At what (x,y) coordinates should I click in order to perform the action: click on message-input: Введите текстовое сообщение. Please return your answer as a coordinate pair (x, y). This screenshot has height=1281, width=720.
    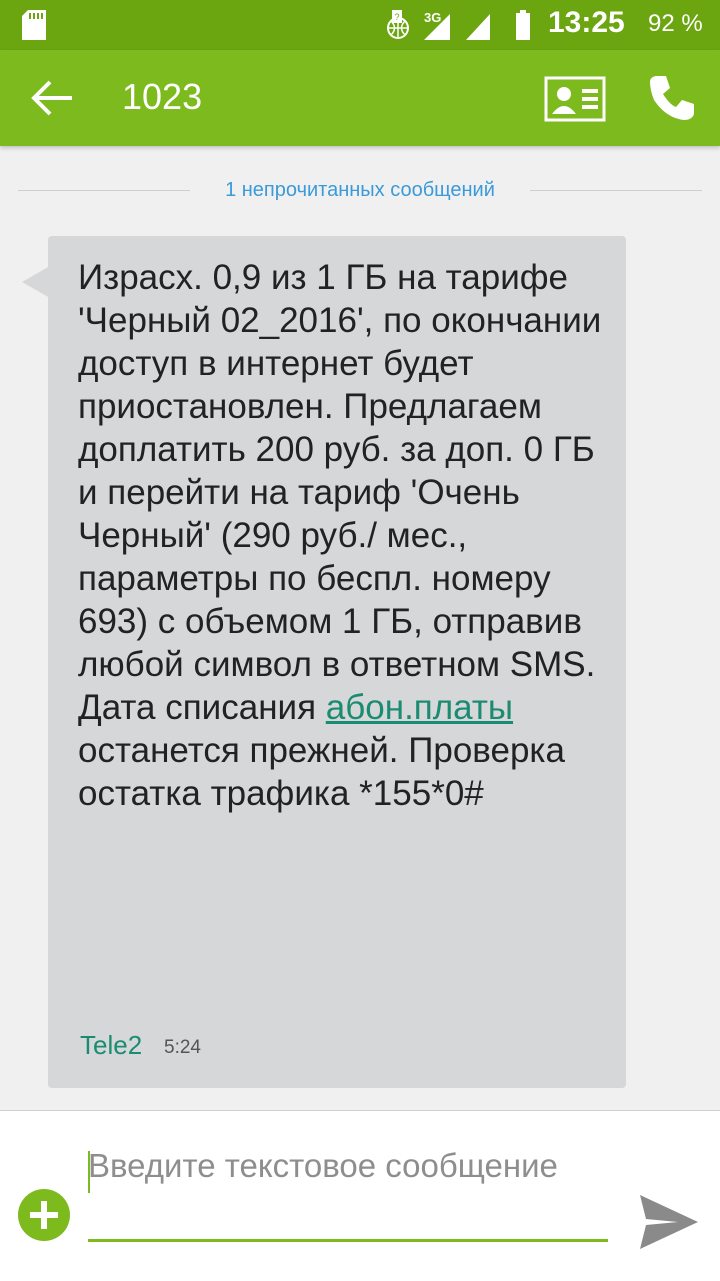
    Looking at the image, I should click on (348, 1193).